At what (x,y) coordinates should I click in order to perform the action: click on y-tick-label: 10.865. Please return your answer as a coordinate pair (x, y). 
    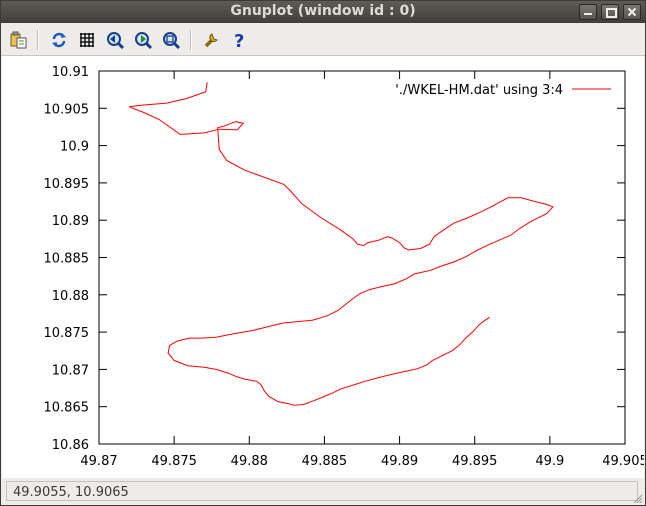
    Looking at the image, I should click on (67, 408).